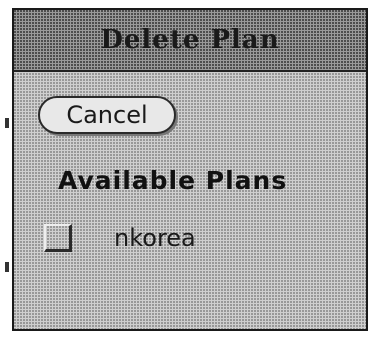 The height and width of the screenshot is (337, 372). I want to click on dialog-title: Delete Plan, so click(190, 40).